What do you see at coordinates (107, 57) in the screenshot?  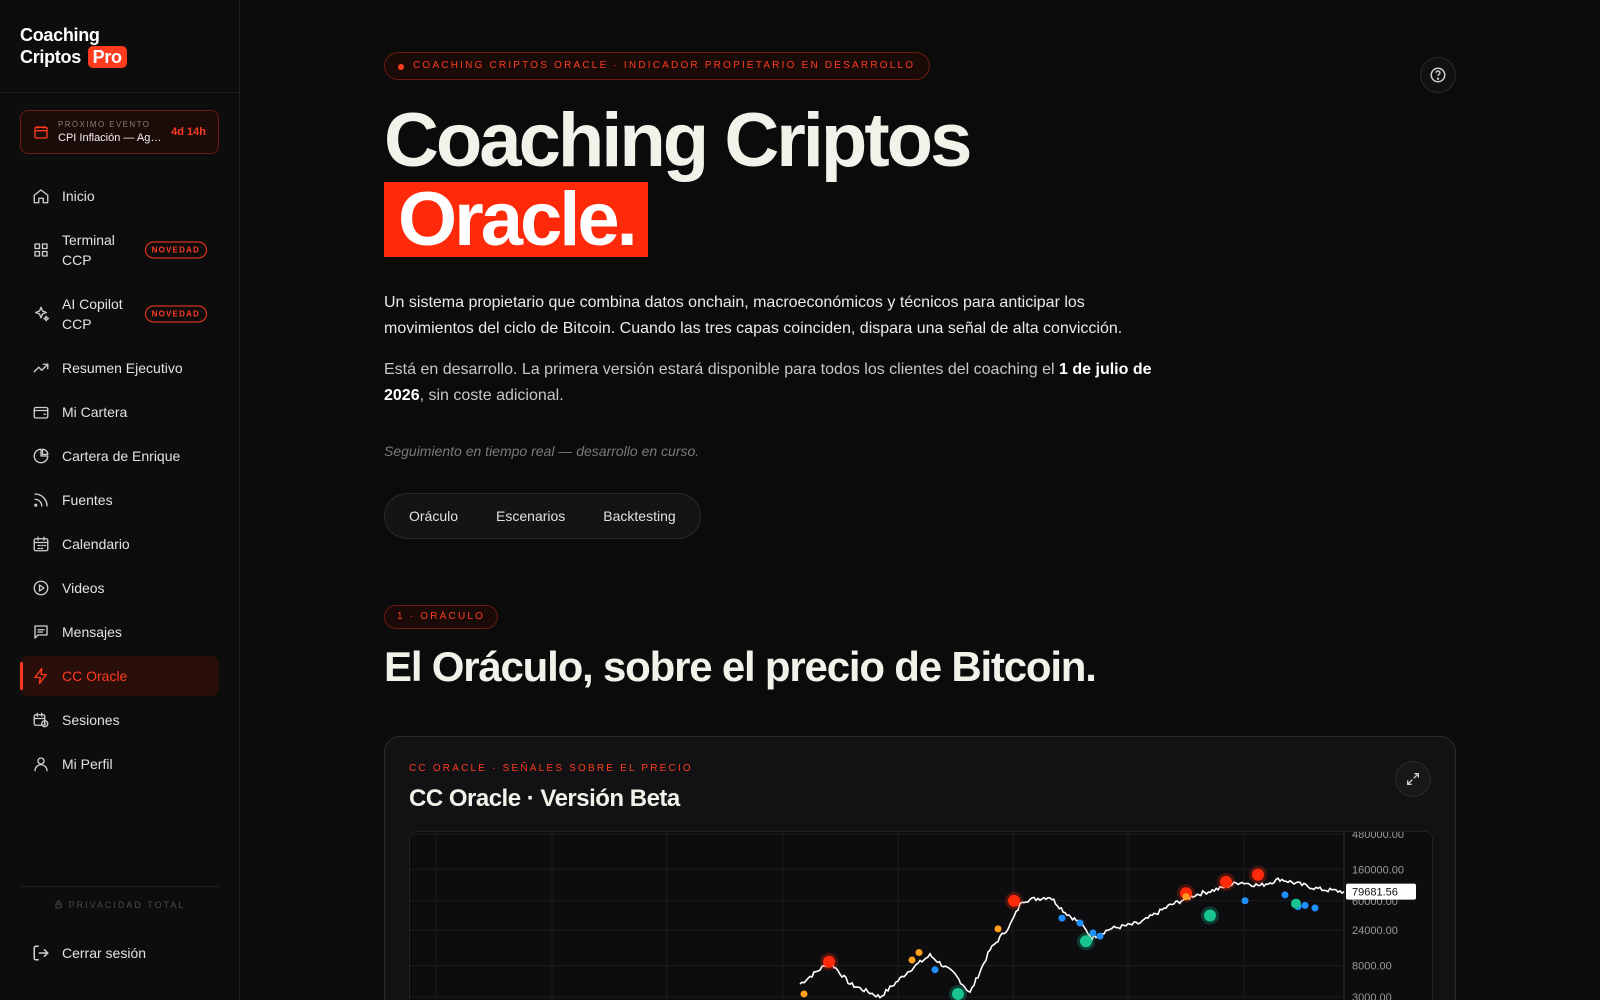 I see `brand-pro-badge: Pro` at bounding box center [107, 57].